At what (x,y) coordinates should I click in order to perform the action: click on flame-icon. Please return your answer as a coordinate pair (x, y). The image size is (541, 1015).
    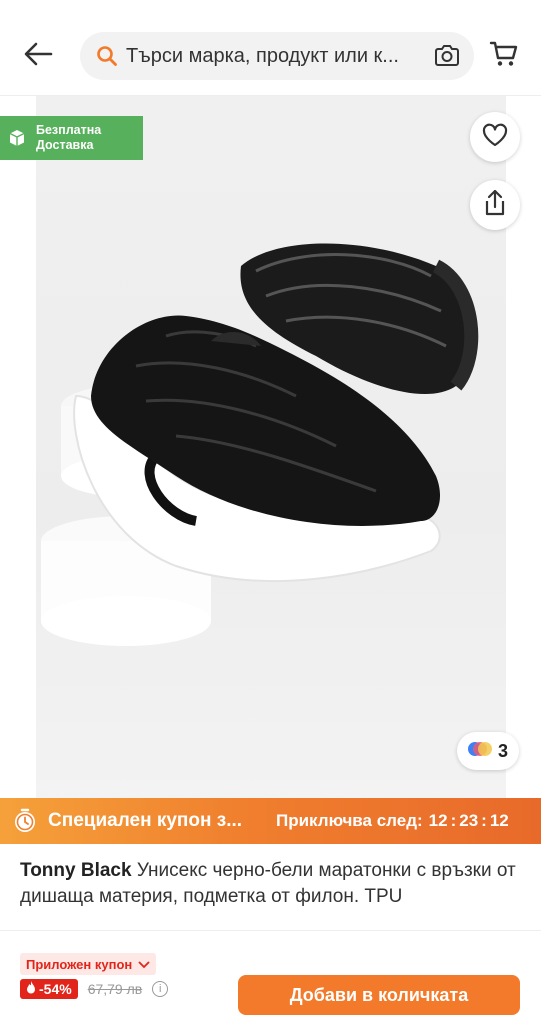
    Looking at the image, I should click on (31, 989).